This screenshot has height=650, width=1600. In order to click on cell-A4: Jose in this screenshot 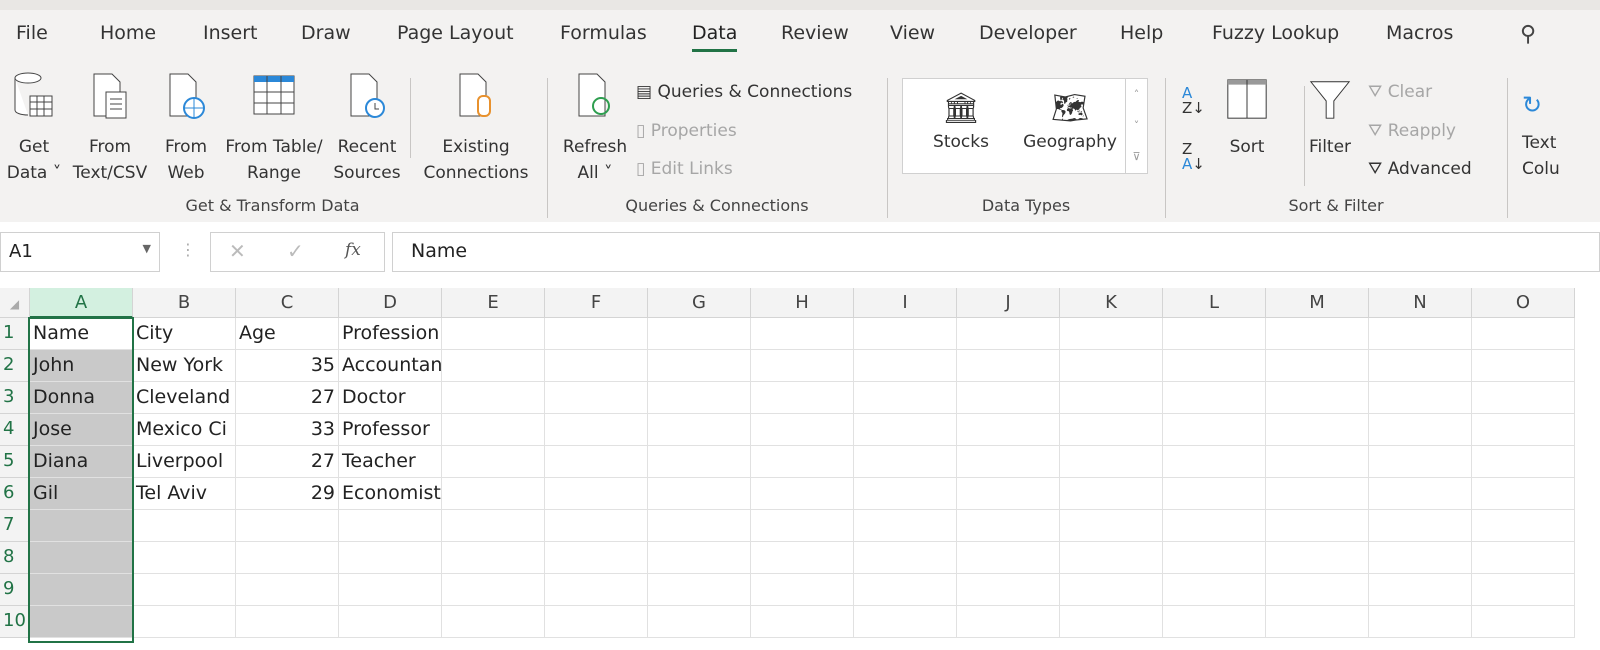, I will do `click(81, 430)`.